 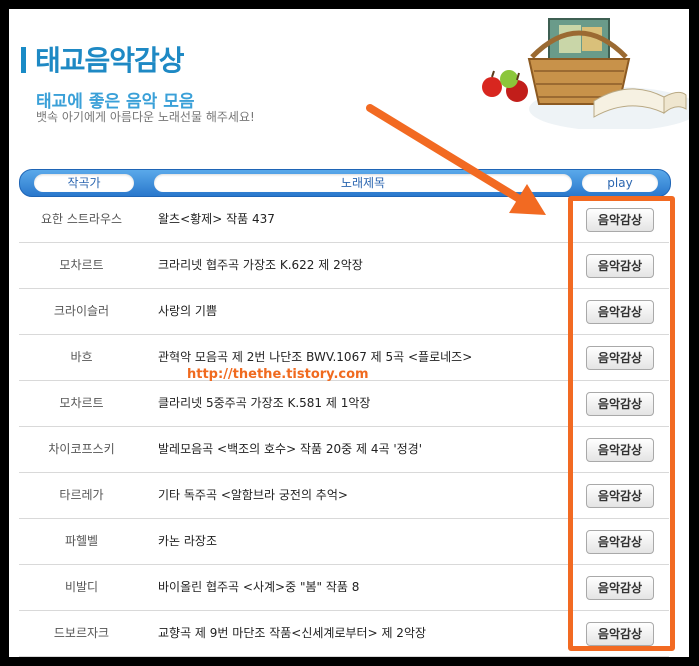 What do you see at coordinates (188, 311) in the screenshot?
I see `row-song-title: 사랑의 기쁨` at bounding box center [188, 311].